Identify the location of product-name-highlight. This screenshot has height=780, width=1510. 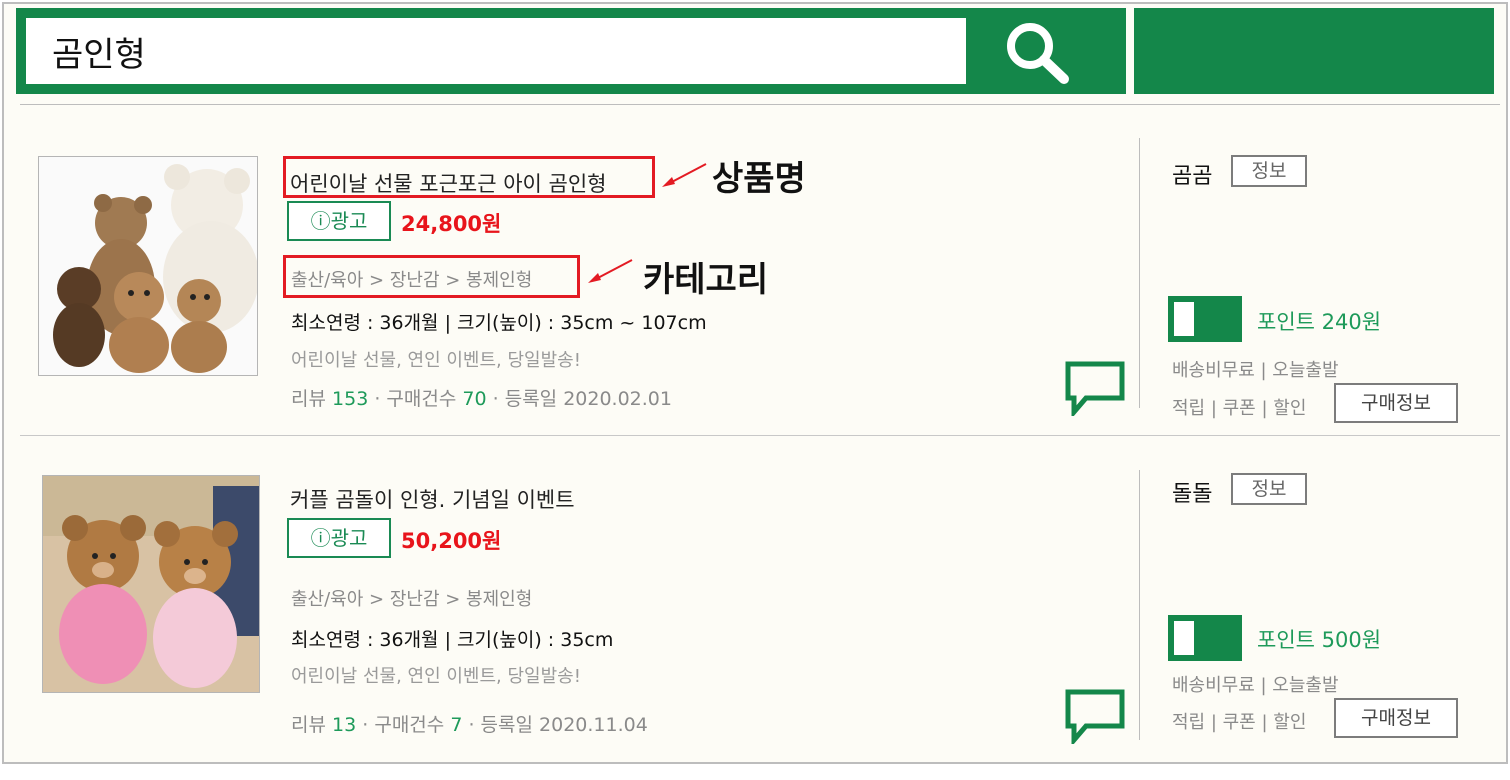
(469, 177).